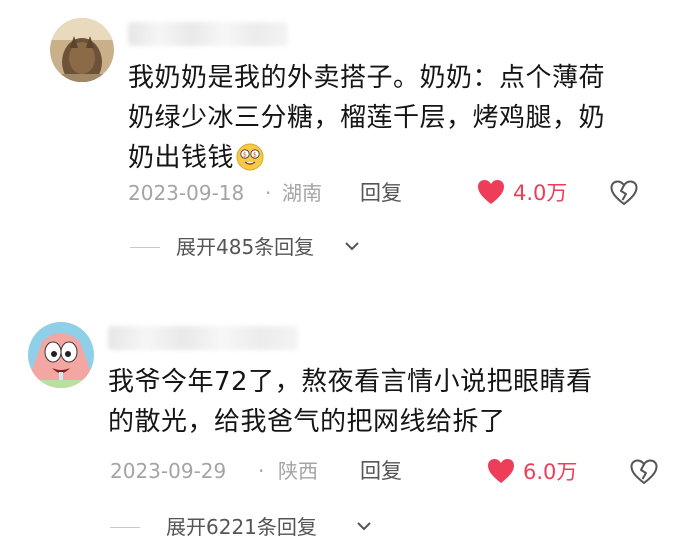 This screenshot has height=542, width=690. Describe the element at coordinates (350, 382) in the screenshot. I see `comment-text-line: 我爷今年72了，熬夜看言情小说把眼睛看` at that location.